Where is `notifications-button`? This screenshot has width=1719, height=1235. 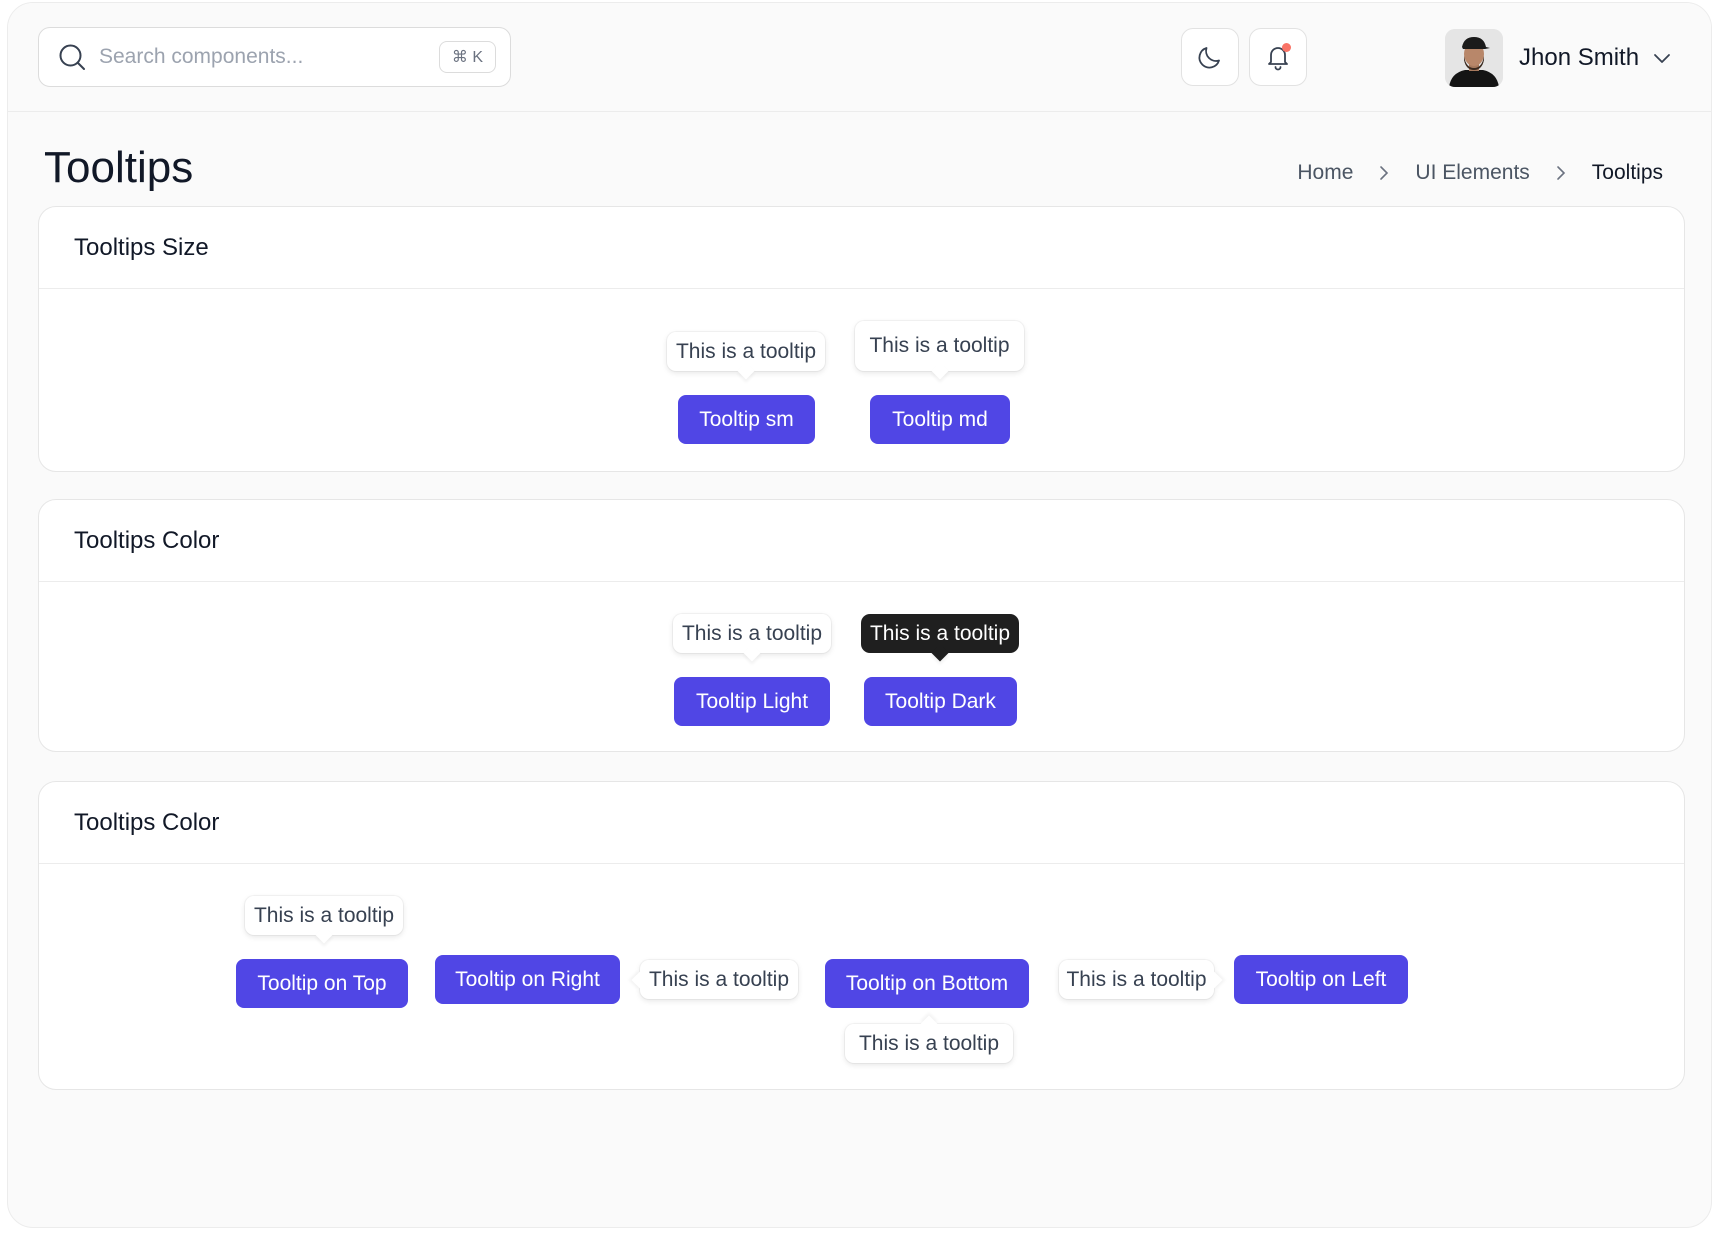 notifications-button is located at coordinates (1278, 57).